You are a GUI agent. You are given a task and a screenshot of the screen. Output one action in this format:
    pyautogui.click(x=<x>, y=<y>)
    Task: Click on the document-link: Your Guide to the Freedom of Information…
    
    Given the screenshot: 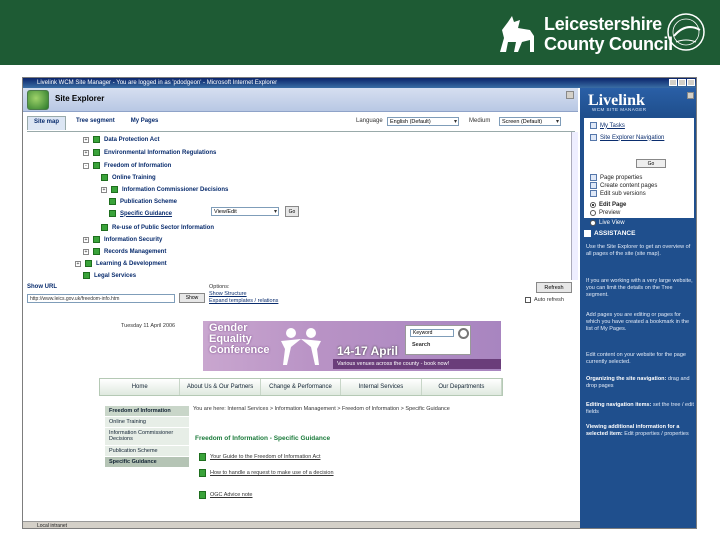 What is the action you would take?
    pyautogui.click(x=259, y=457)
    